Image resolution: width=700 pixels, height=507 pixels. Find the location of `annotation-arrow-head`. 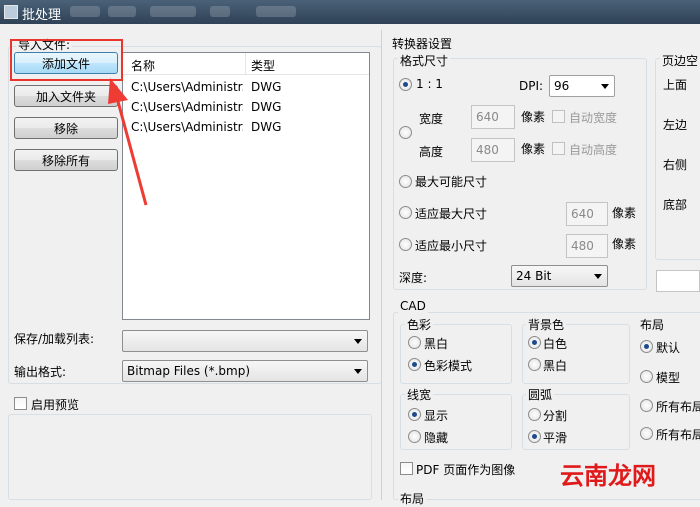

annotation-arrow-head is located at coordinates (118, 91).